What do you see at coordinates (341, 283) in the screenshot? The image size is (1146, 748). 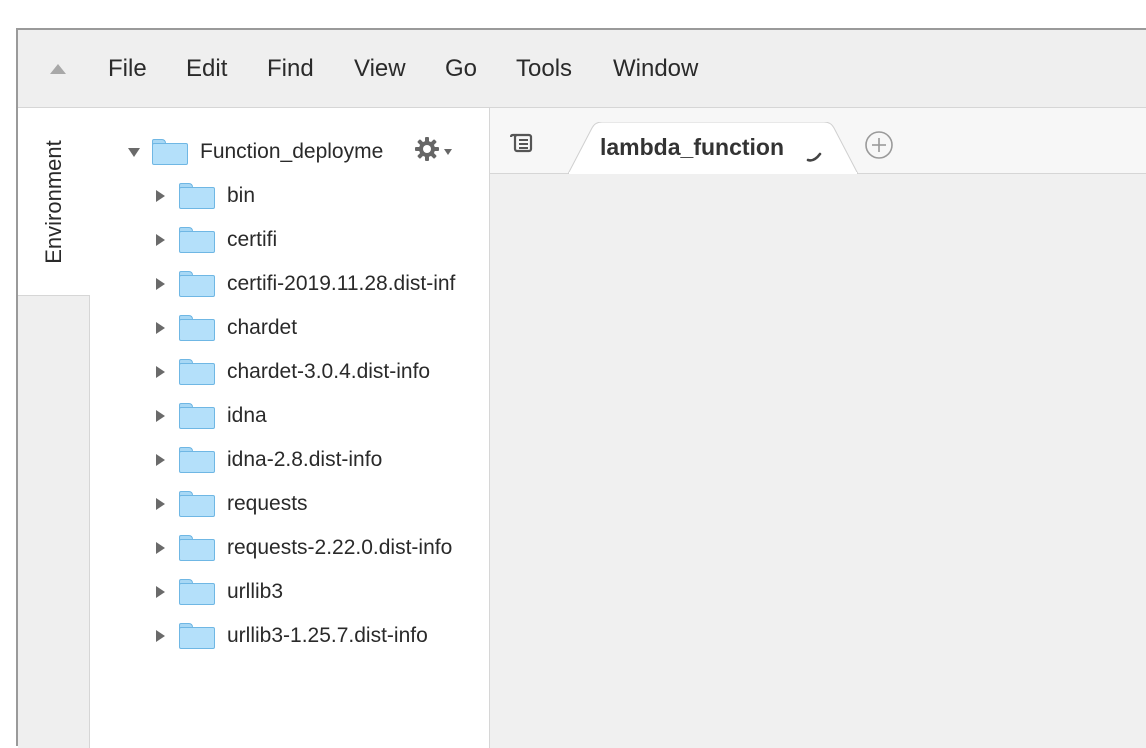 I see `tree-item-label: certifi-2019.11.28.dist-inf` at bounding box center [341, 283].